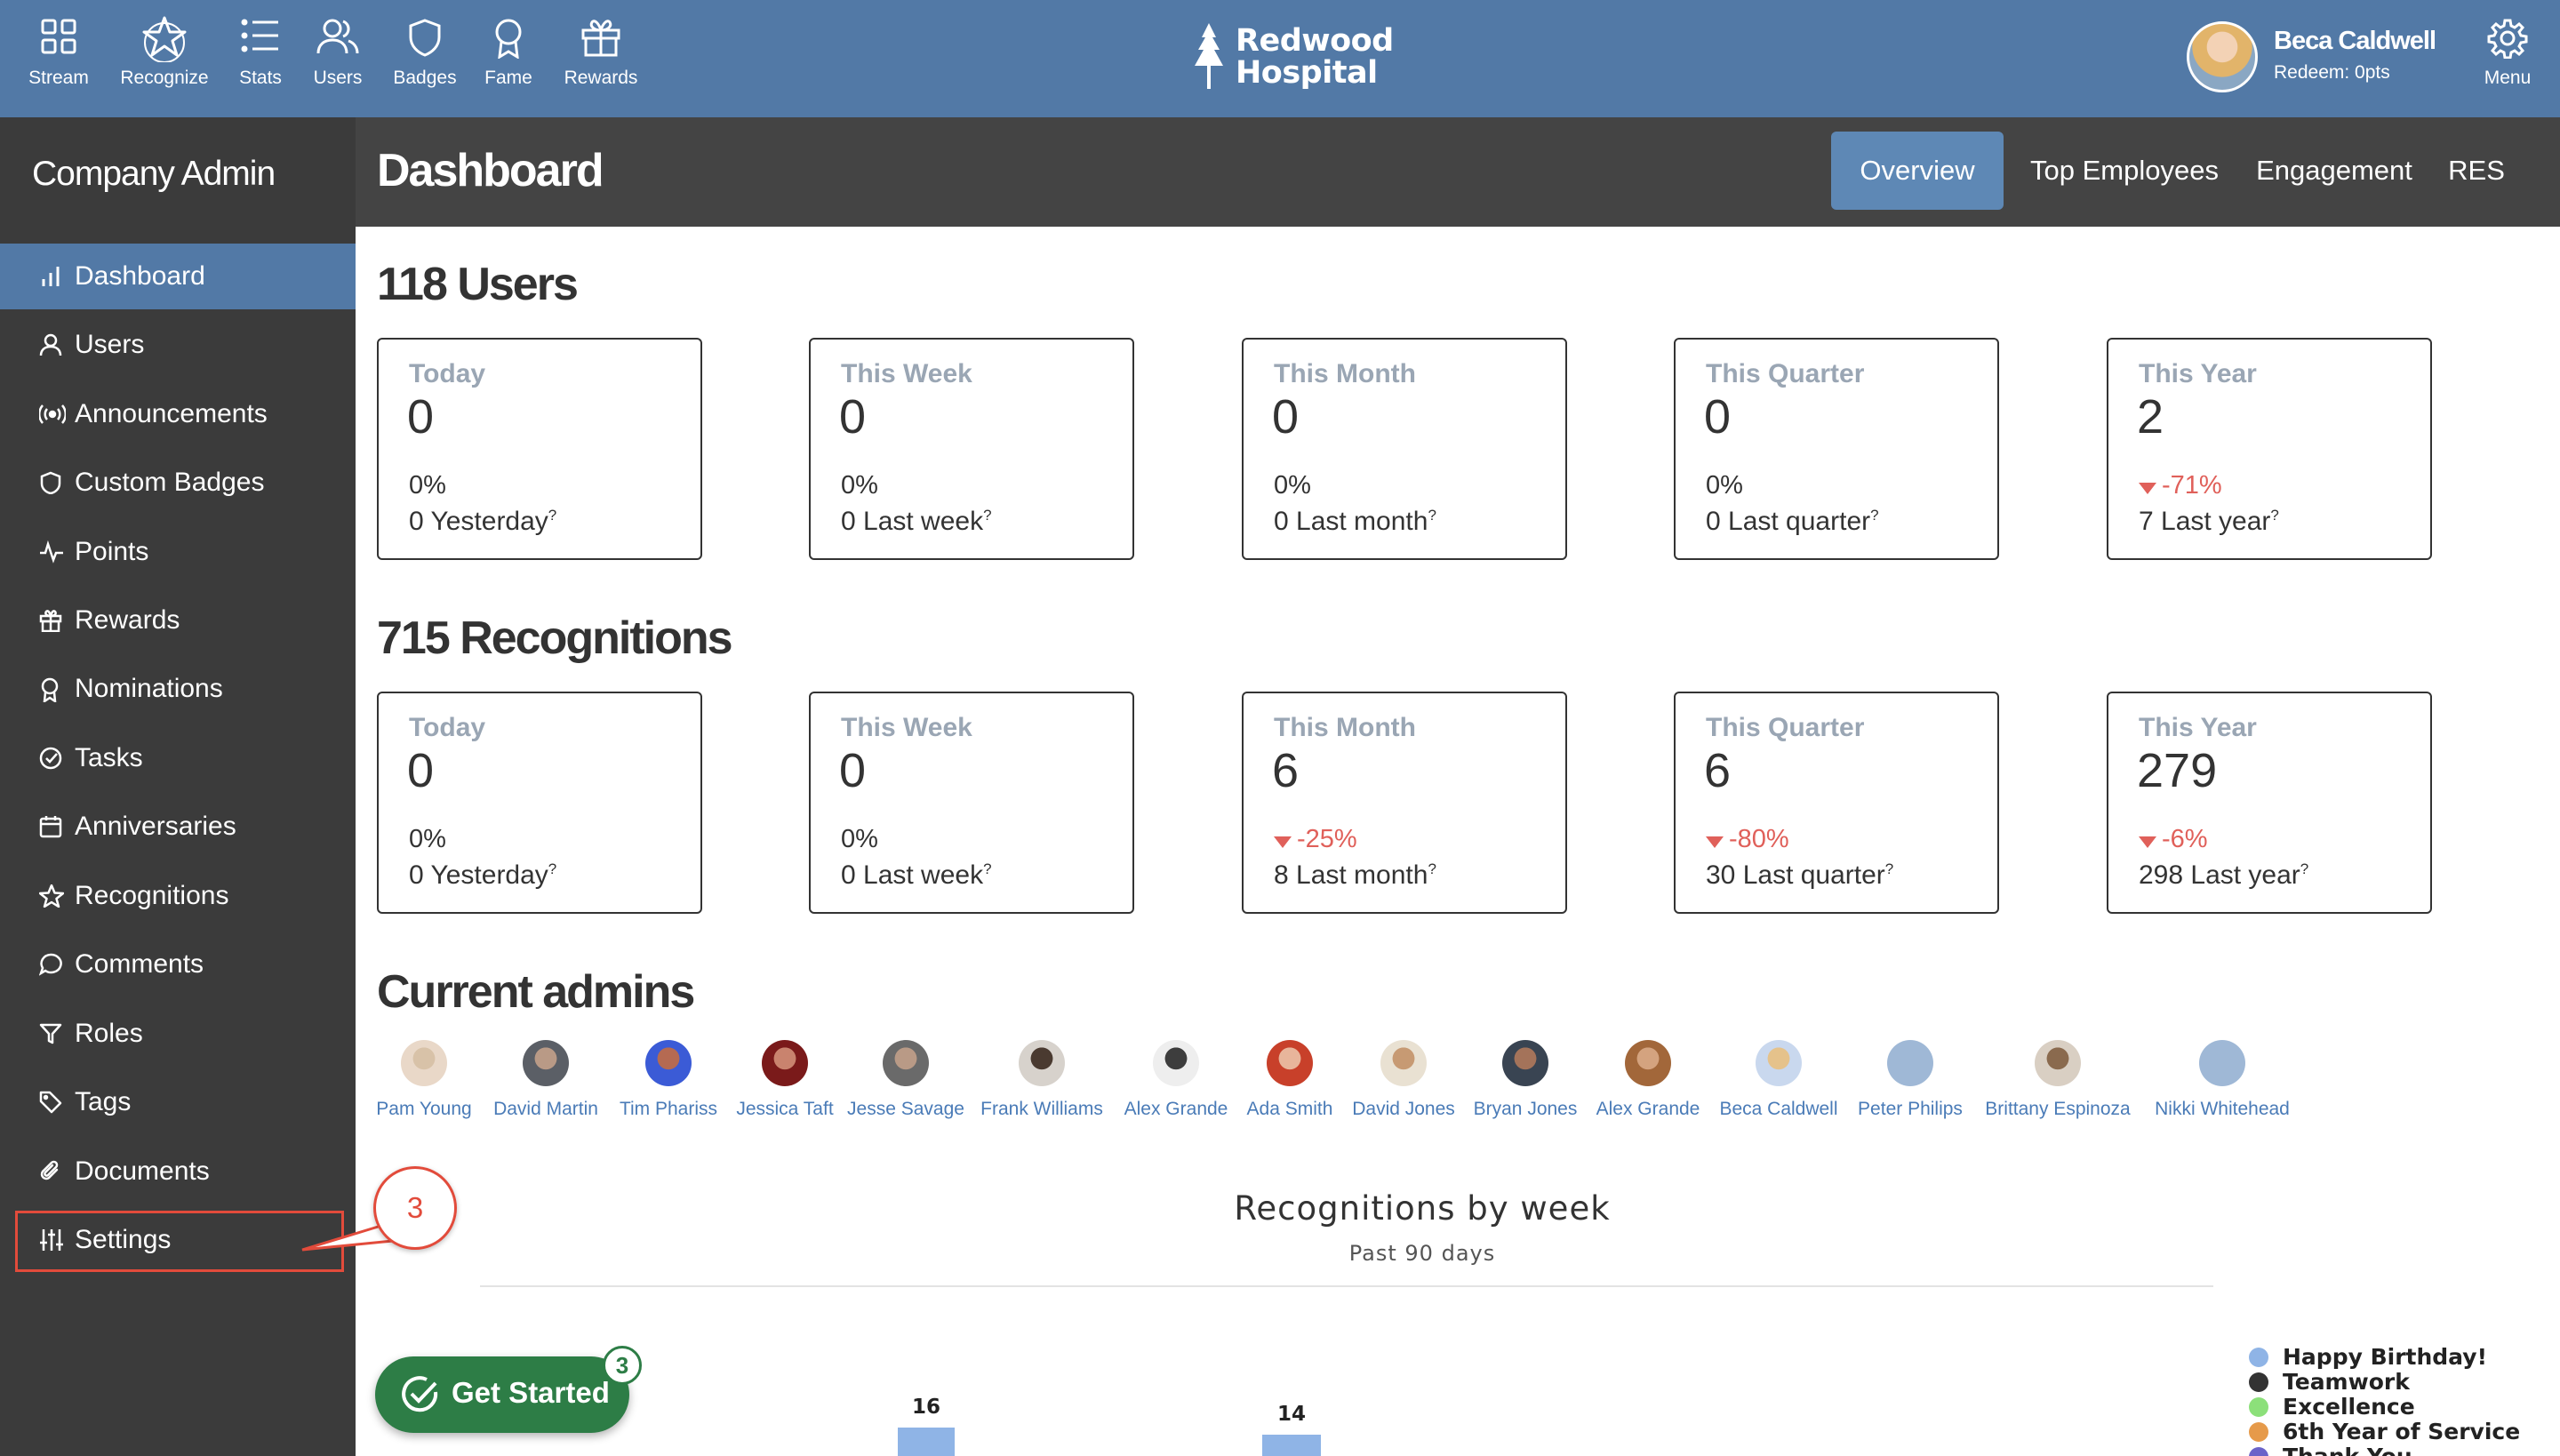 The height and width of the screenshot is (1456, 2560). I want to click on hospital-logo: Redwood Hospital, so click(1292, 56).